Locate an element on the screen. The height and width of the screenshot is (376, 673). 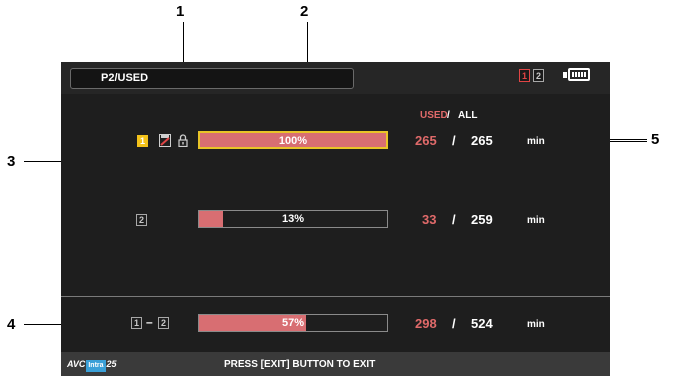
callout-1: 1 is located at coordinates (180, 11).